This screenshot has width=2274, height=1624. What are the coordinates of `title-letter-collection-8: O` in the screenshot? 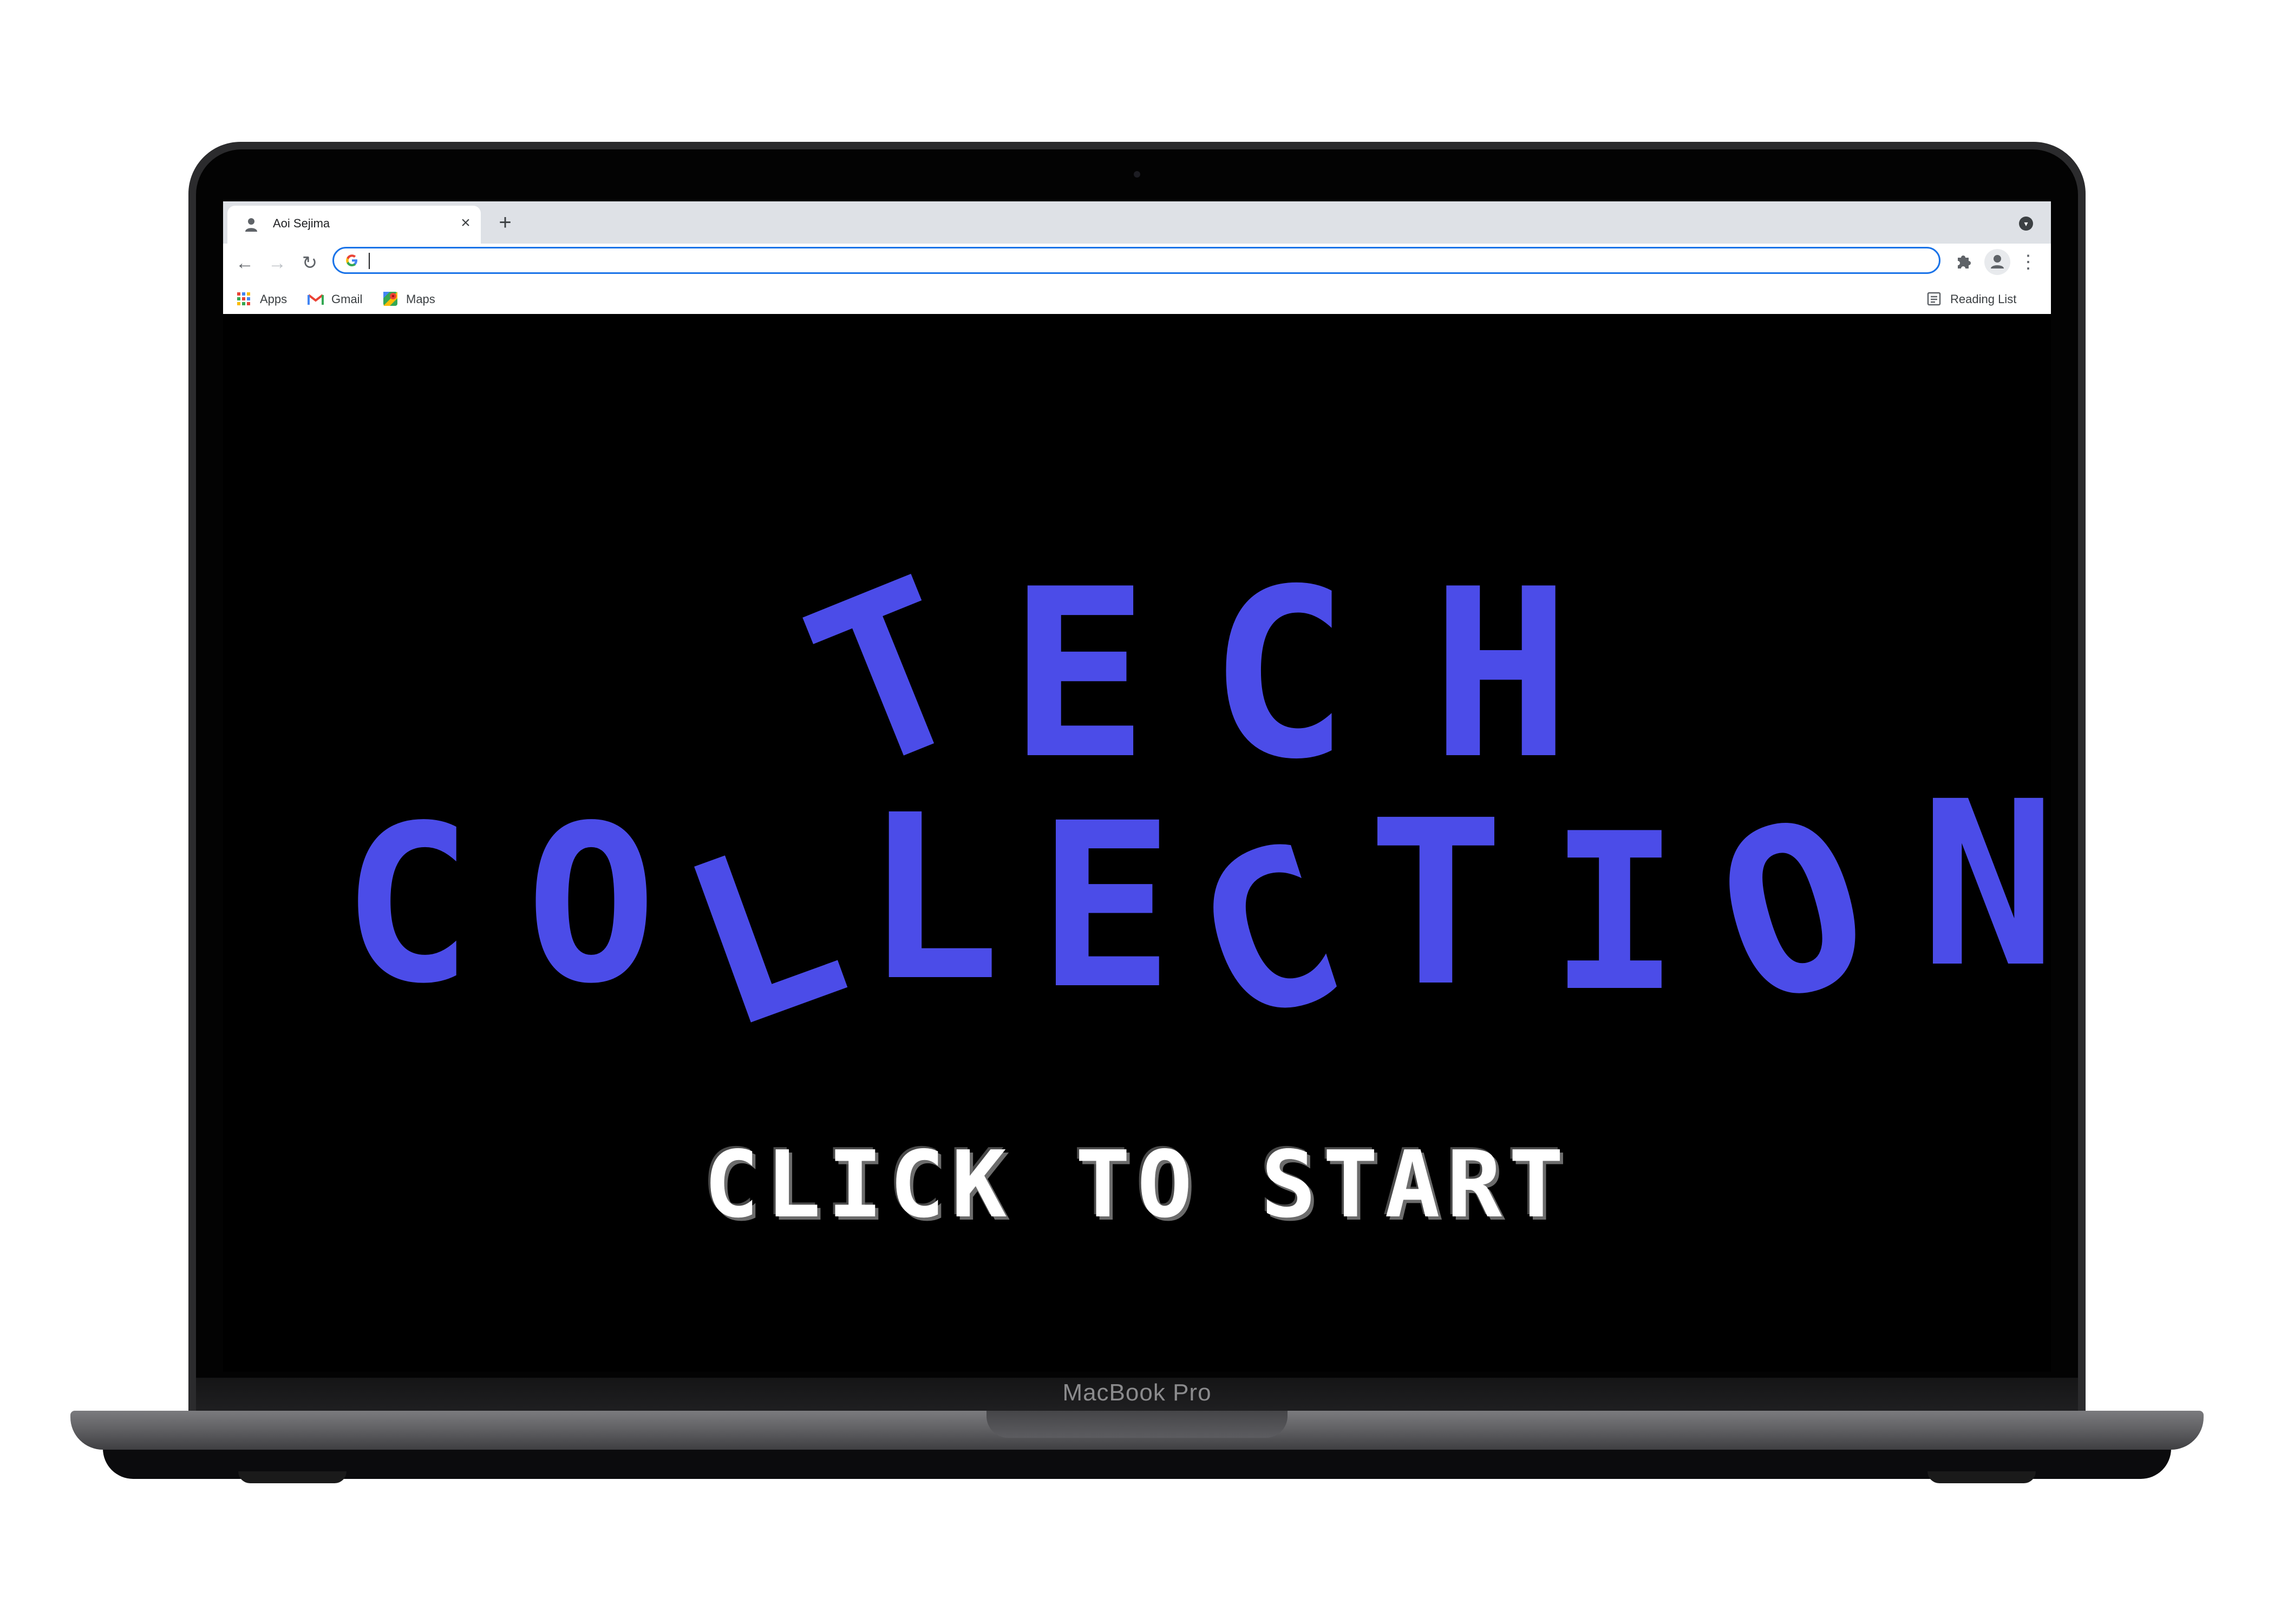 It's located at (1794, 913).